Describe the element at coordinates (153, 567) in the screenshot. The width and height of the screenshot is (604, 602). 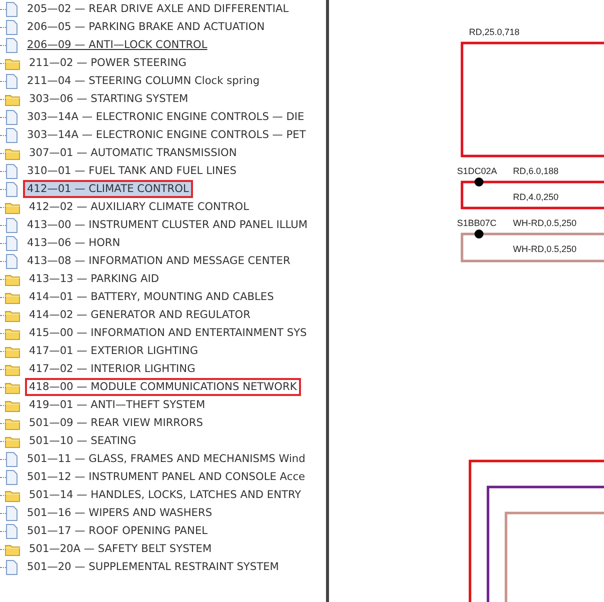
I see `tree-item: 501—20 — SUPPLEMENTAL RESTRAINT SYSTEM` at that location.